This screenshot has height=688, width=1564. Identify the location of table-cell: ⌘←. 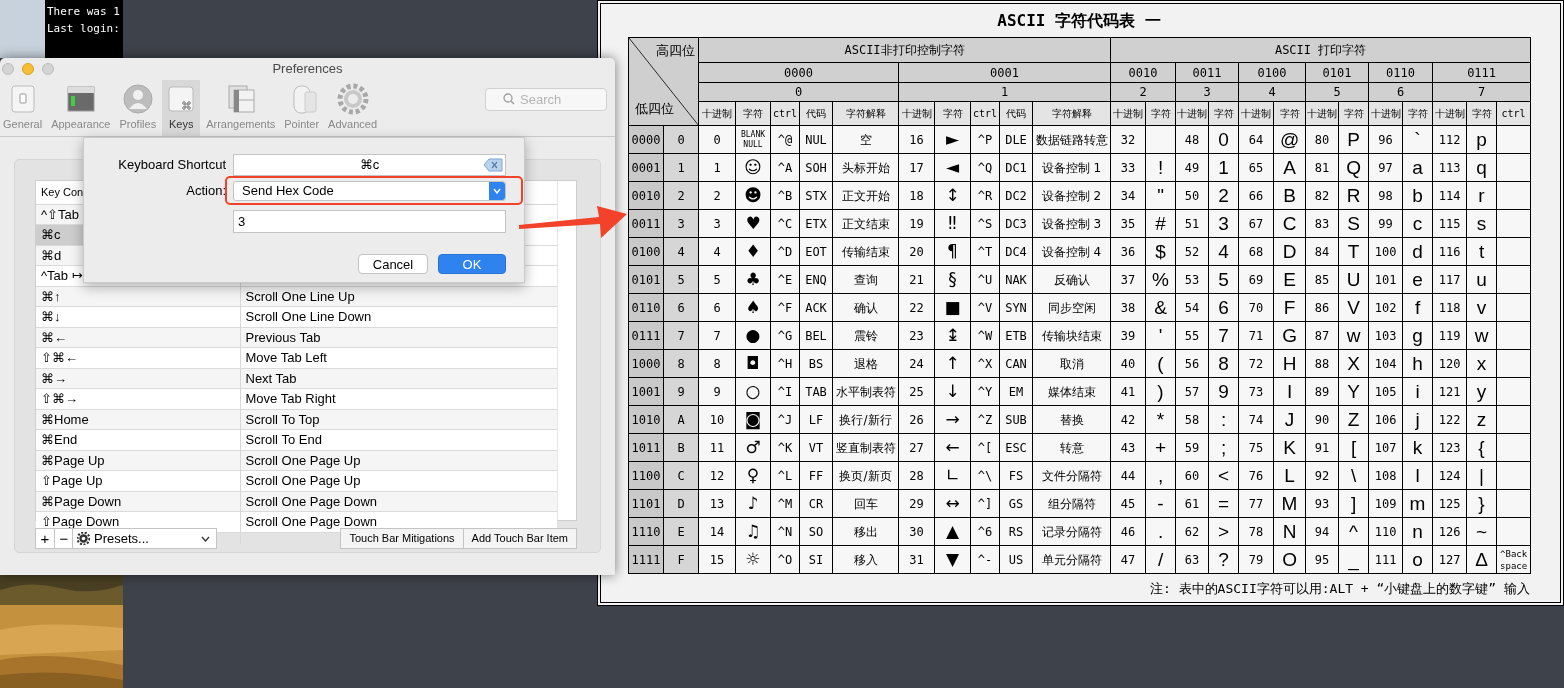
(138, 337).